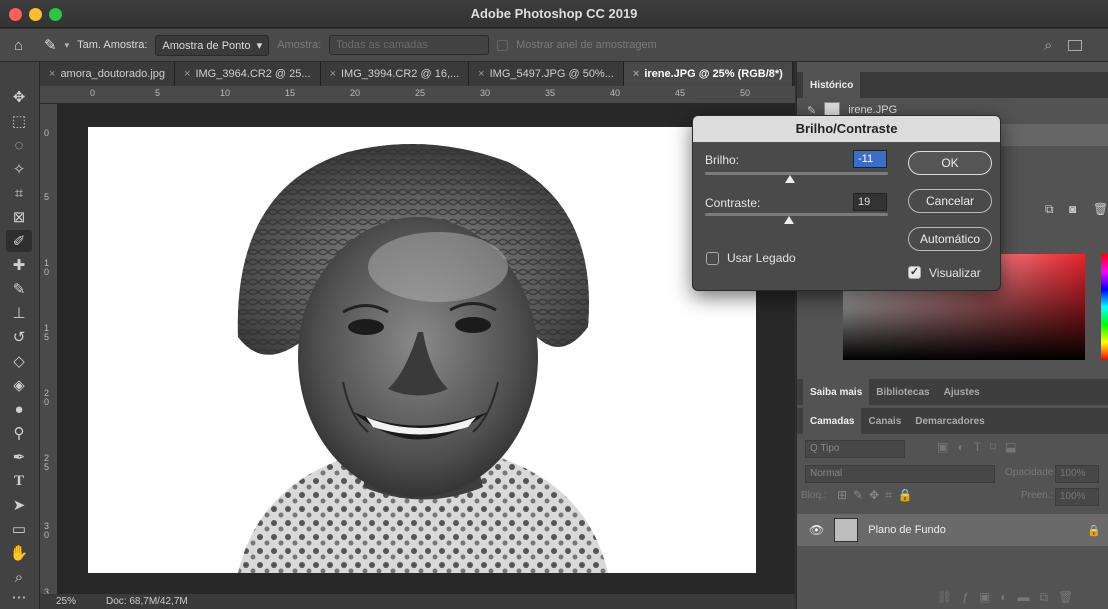 The image size is (1108, 609). What do you see at coordinates (19, 169) in the screenshot?
I see `magic-wand-tool-icon: ✧` at bounding box center [19, 169].